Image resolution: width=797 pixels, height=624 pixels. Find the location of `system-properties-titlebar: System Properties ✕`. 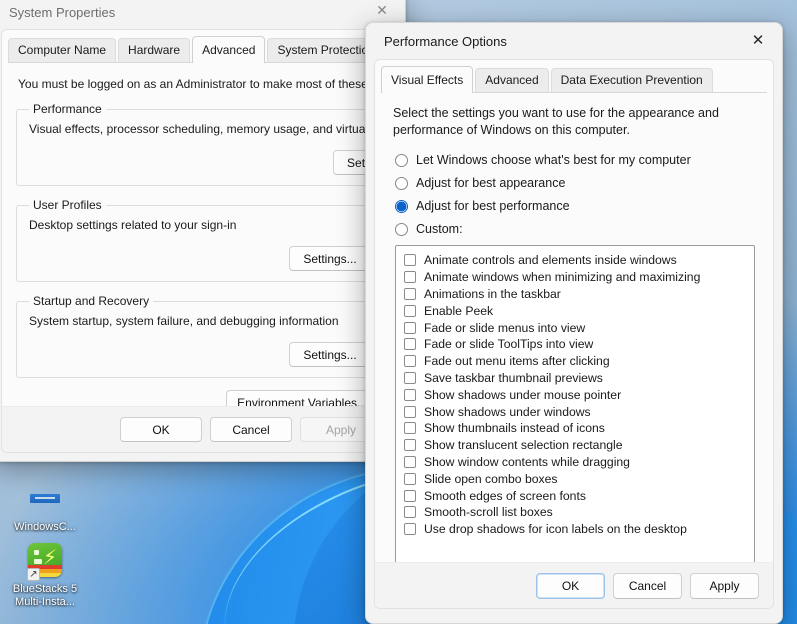

system-properties-titlebar: System Properties ✕ is located at coordinates (202, 14).